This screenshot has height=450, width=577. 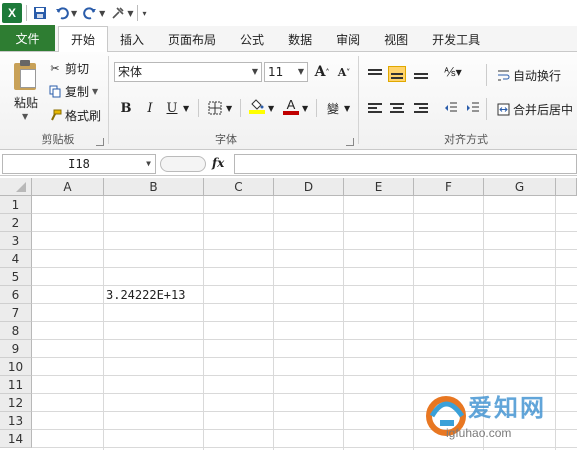 I want to click on name-box: I18 ▼, so click(x=79, y=164).